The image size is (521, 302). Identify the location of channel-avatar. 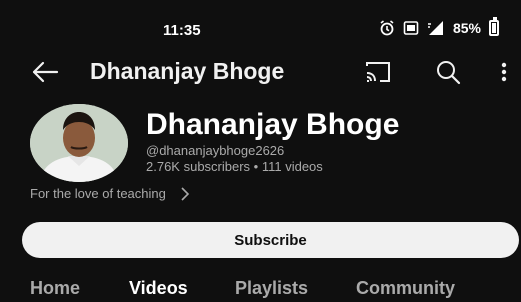
(79, 143).